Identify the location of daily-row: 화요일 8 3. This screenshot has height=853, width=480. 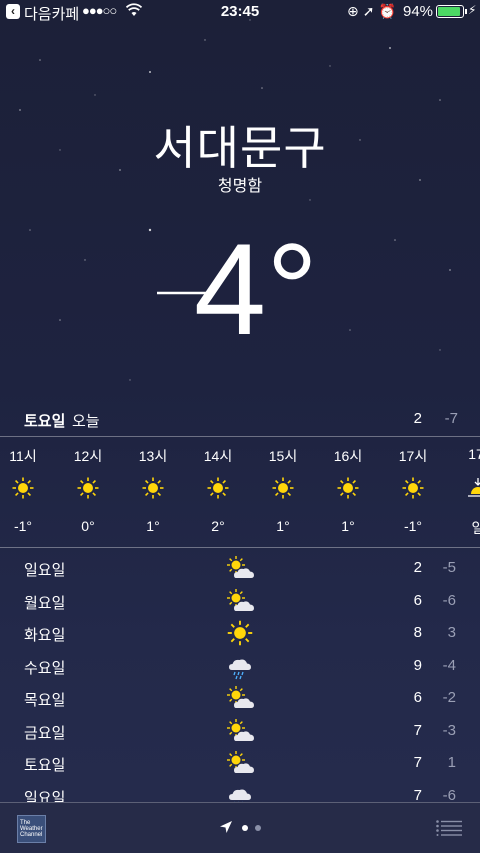
(240, 633).